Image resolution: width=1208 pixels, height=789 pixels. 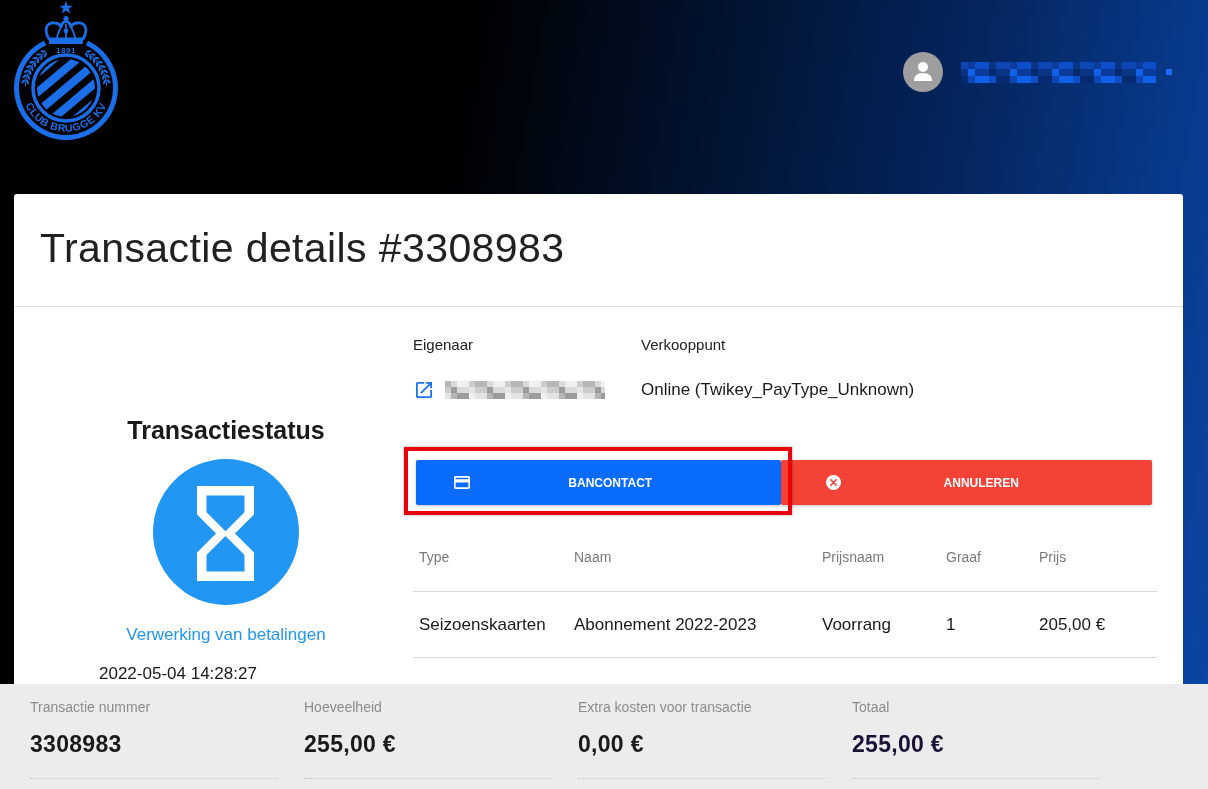 What do you see at coordinates (684, 345) in the screenshot?
I see `field-label: Verkooppunt` at bounding box center [684, 345].